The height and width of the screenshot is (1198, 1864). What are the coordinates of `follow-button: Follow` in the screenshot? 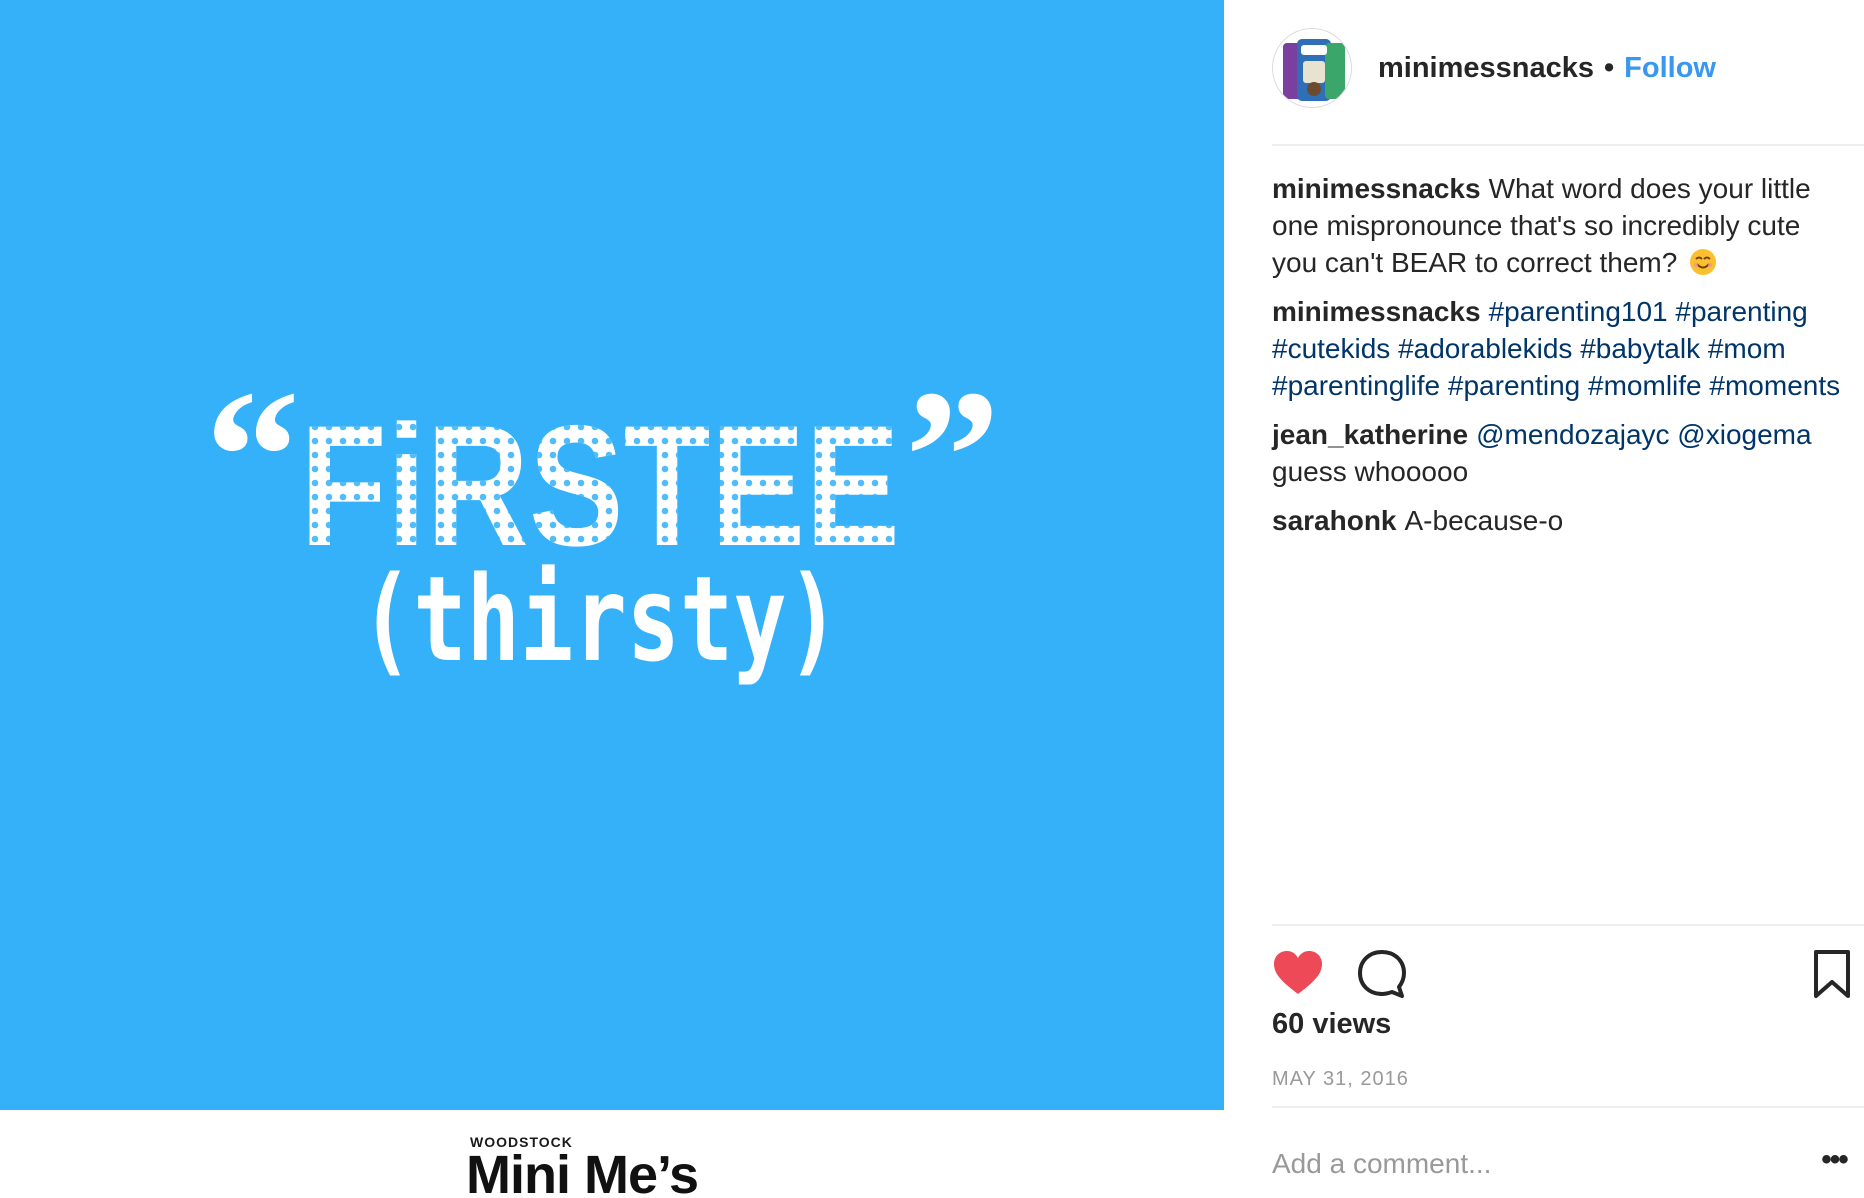 It's located at (1670, 68).